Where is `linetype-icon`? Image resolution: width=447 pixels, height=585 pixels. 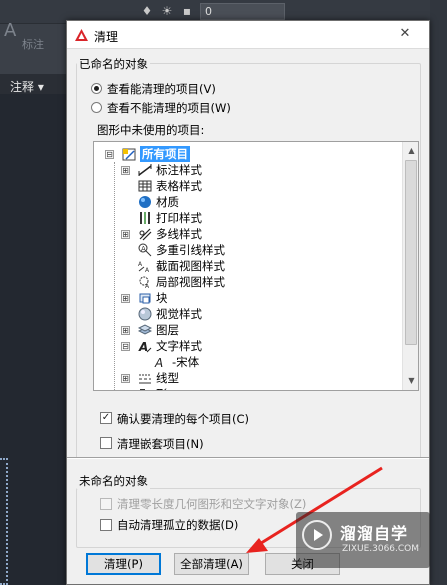 linetype-icon is located at coordinates (145, 379).